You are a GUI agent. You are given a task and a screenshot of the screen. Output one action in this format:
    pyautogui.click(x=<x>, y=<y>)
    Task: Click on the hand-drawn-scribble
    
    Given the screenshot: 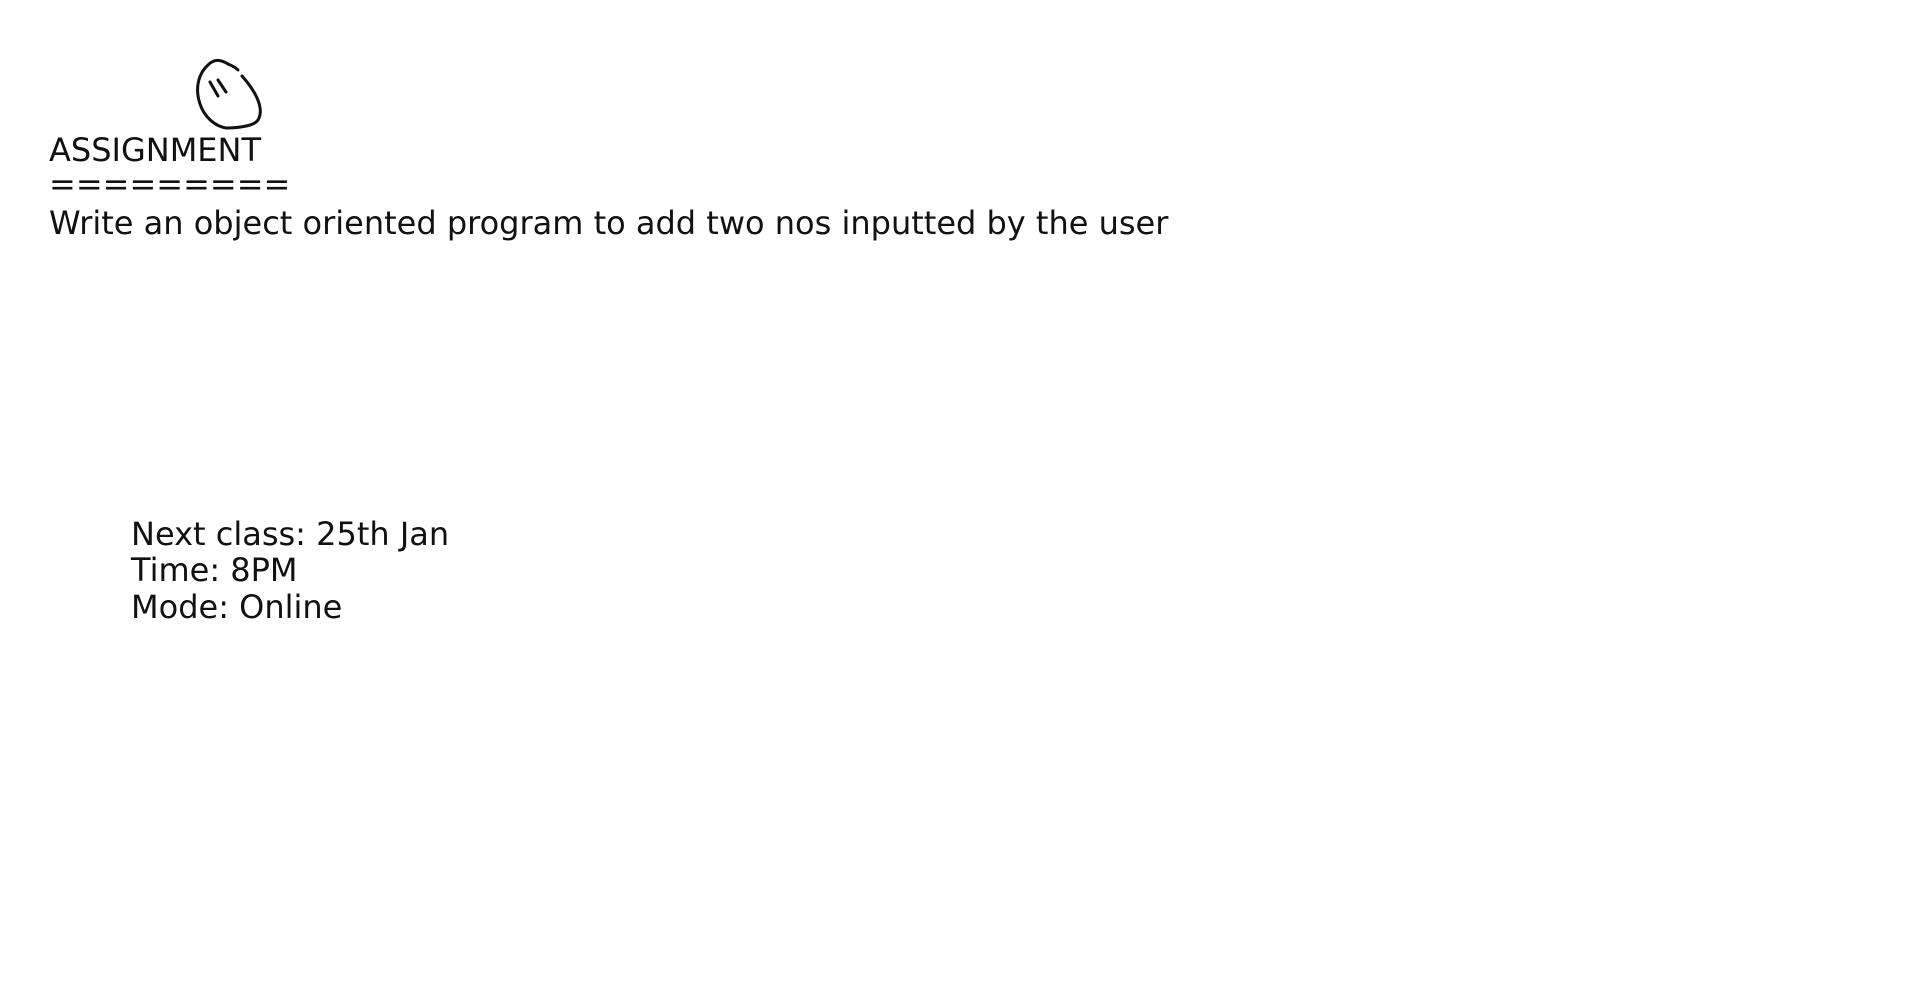 What is the action you would take?
    pyautogui.click(x=229, y=94)
    